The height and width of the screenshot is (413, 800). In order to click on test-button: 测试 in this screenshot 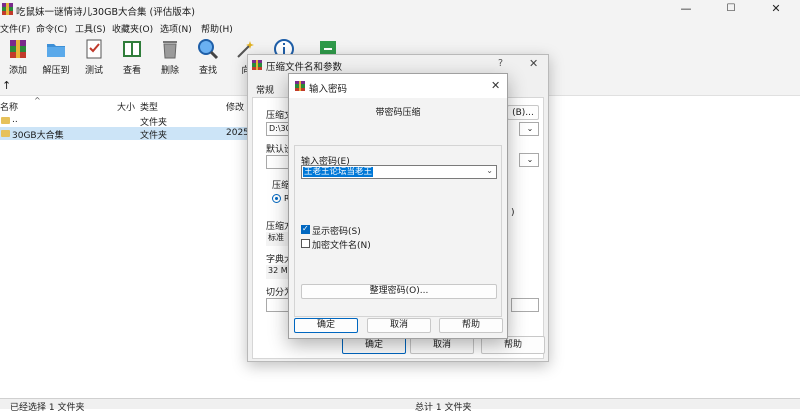, I will do `click(94, 57)`.